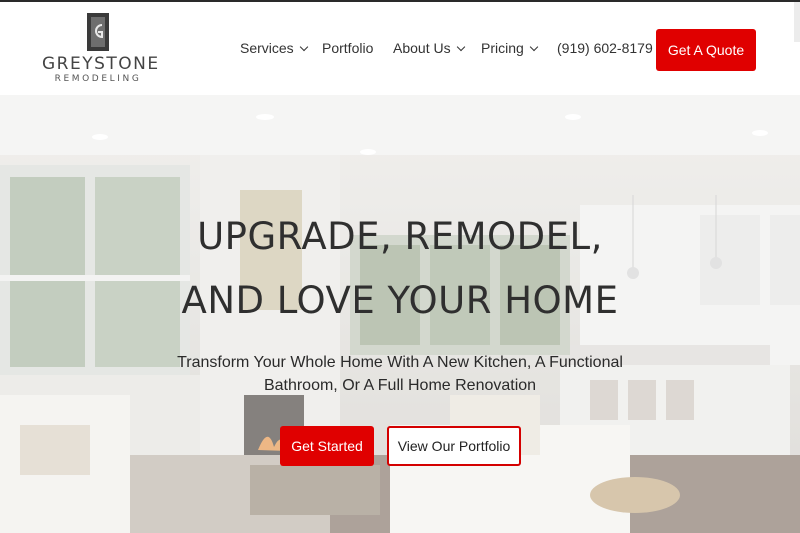 The image size is (800, 533). What do you see at coordinates (327, 446) in the screenshot?
I see `get-started-button: Get Started` at bounding box center [327, 446].